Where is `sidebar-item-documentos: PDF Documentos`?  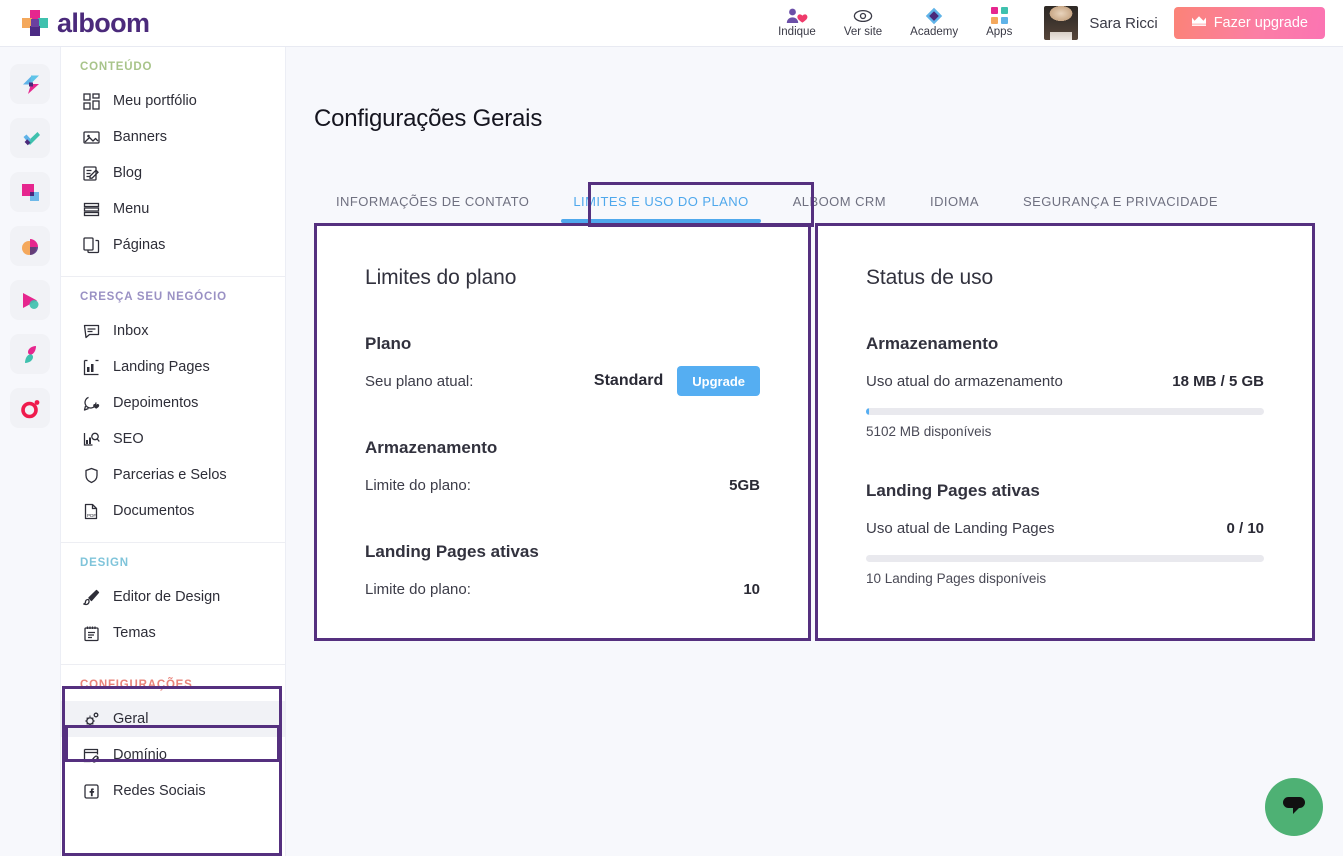
sidebar-item-documentos: PDF Documentos is located at coordinates (173, 511).